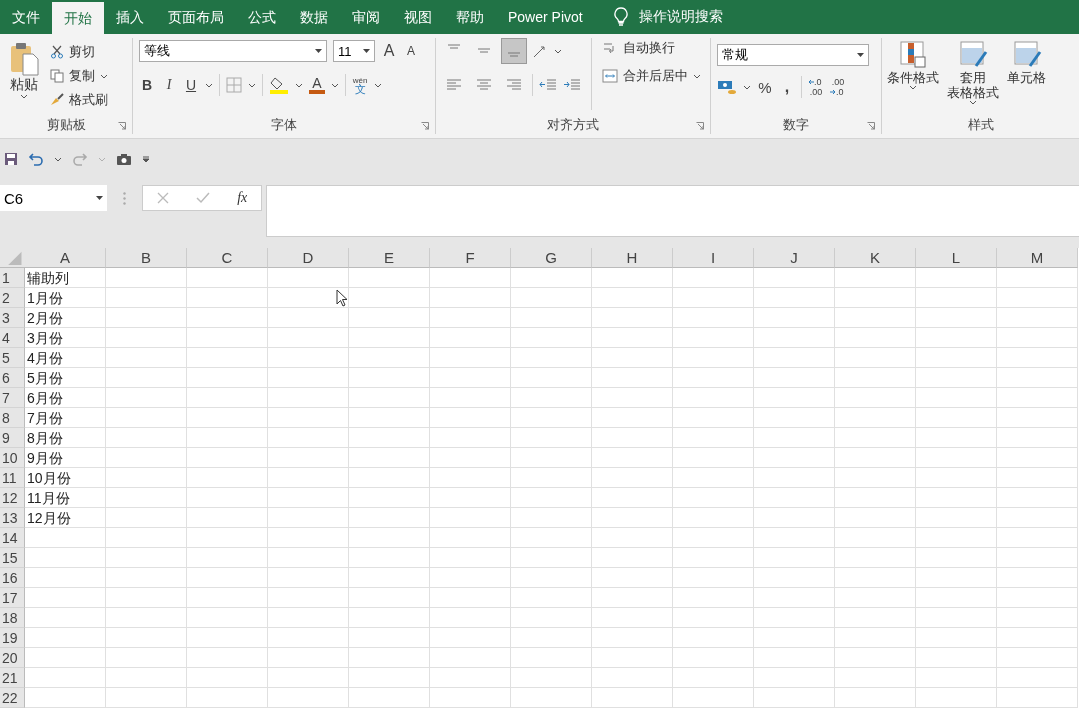 The height and width of the screenshot is (721, 1079). I want to click on row-header: 22, so click(12, 698).